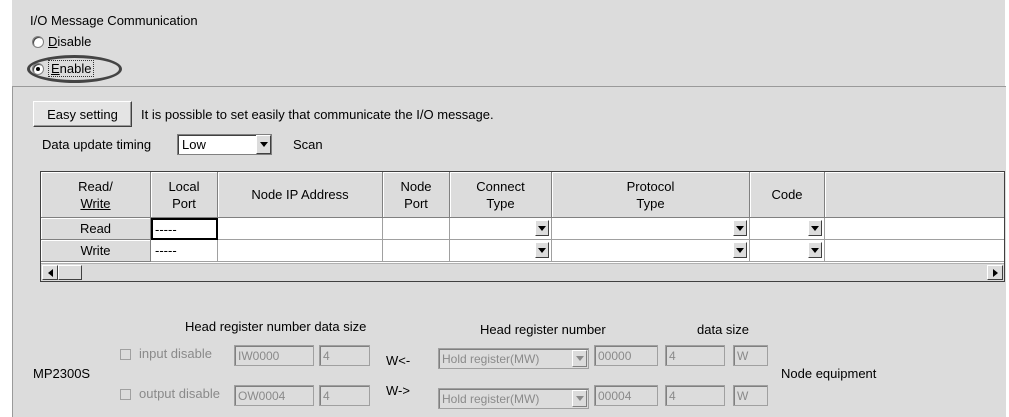 The height and width of the screenshot is (417, 1009). What do you see at coordinates (70, 41) in the screenshot?
I see `disable-radio-label: Disable` at bounding box center [70, 41].